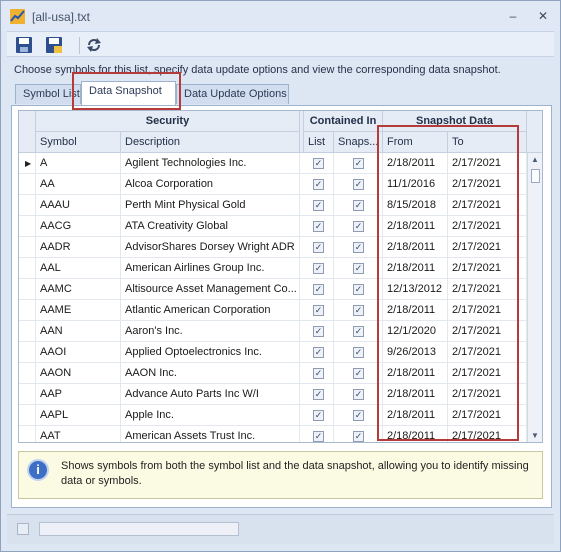 The width and height of the screenshot is (561, 552). I want to click on save-icon, so click(24, 45).